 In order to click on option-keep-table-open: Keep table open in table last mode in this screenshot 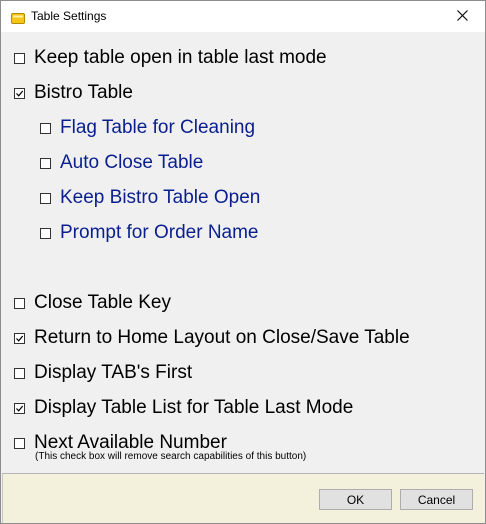, I will do `click(170, 58)`.